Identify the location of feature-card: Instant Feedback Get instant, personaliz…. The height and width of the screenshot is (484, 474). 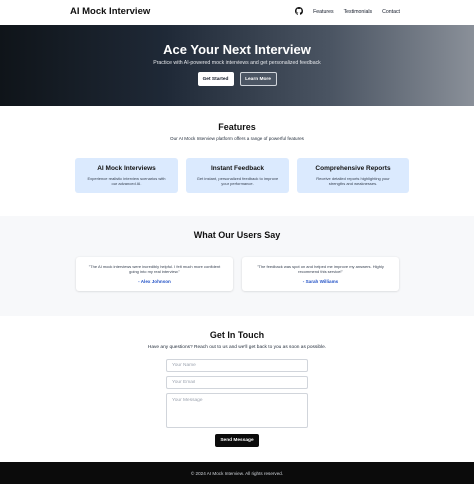
(237, 175).